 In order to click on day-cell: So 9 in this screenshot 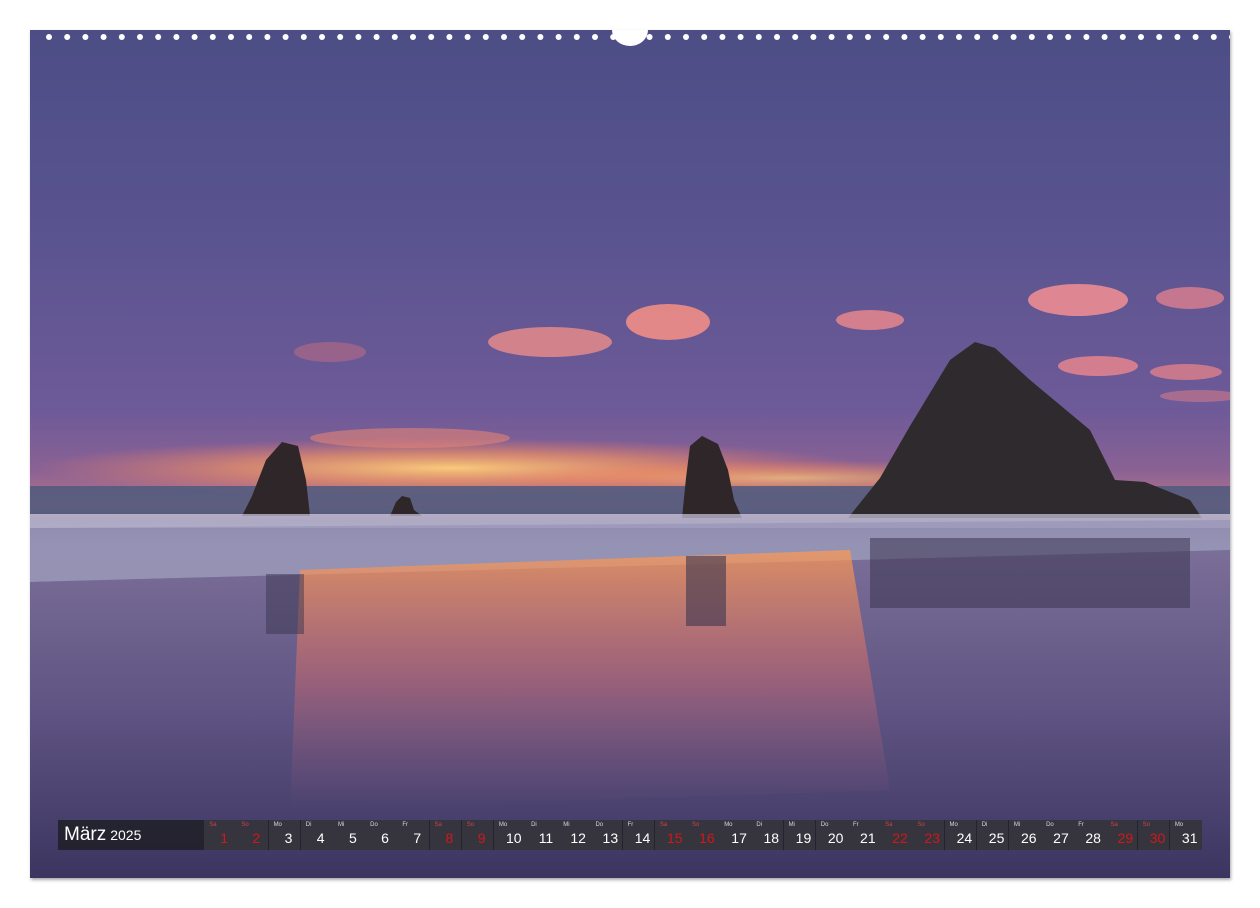, I will do `click(477, 835)`.